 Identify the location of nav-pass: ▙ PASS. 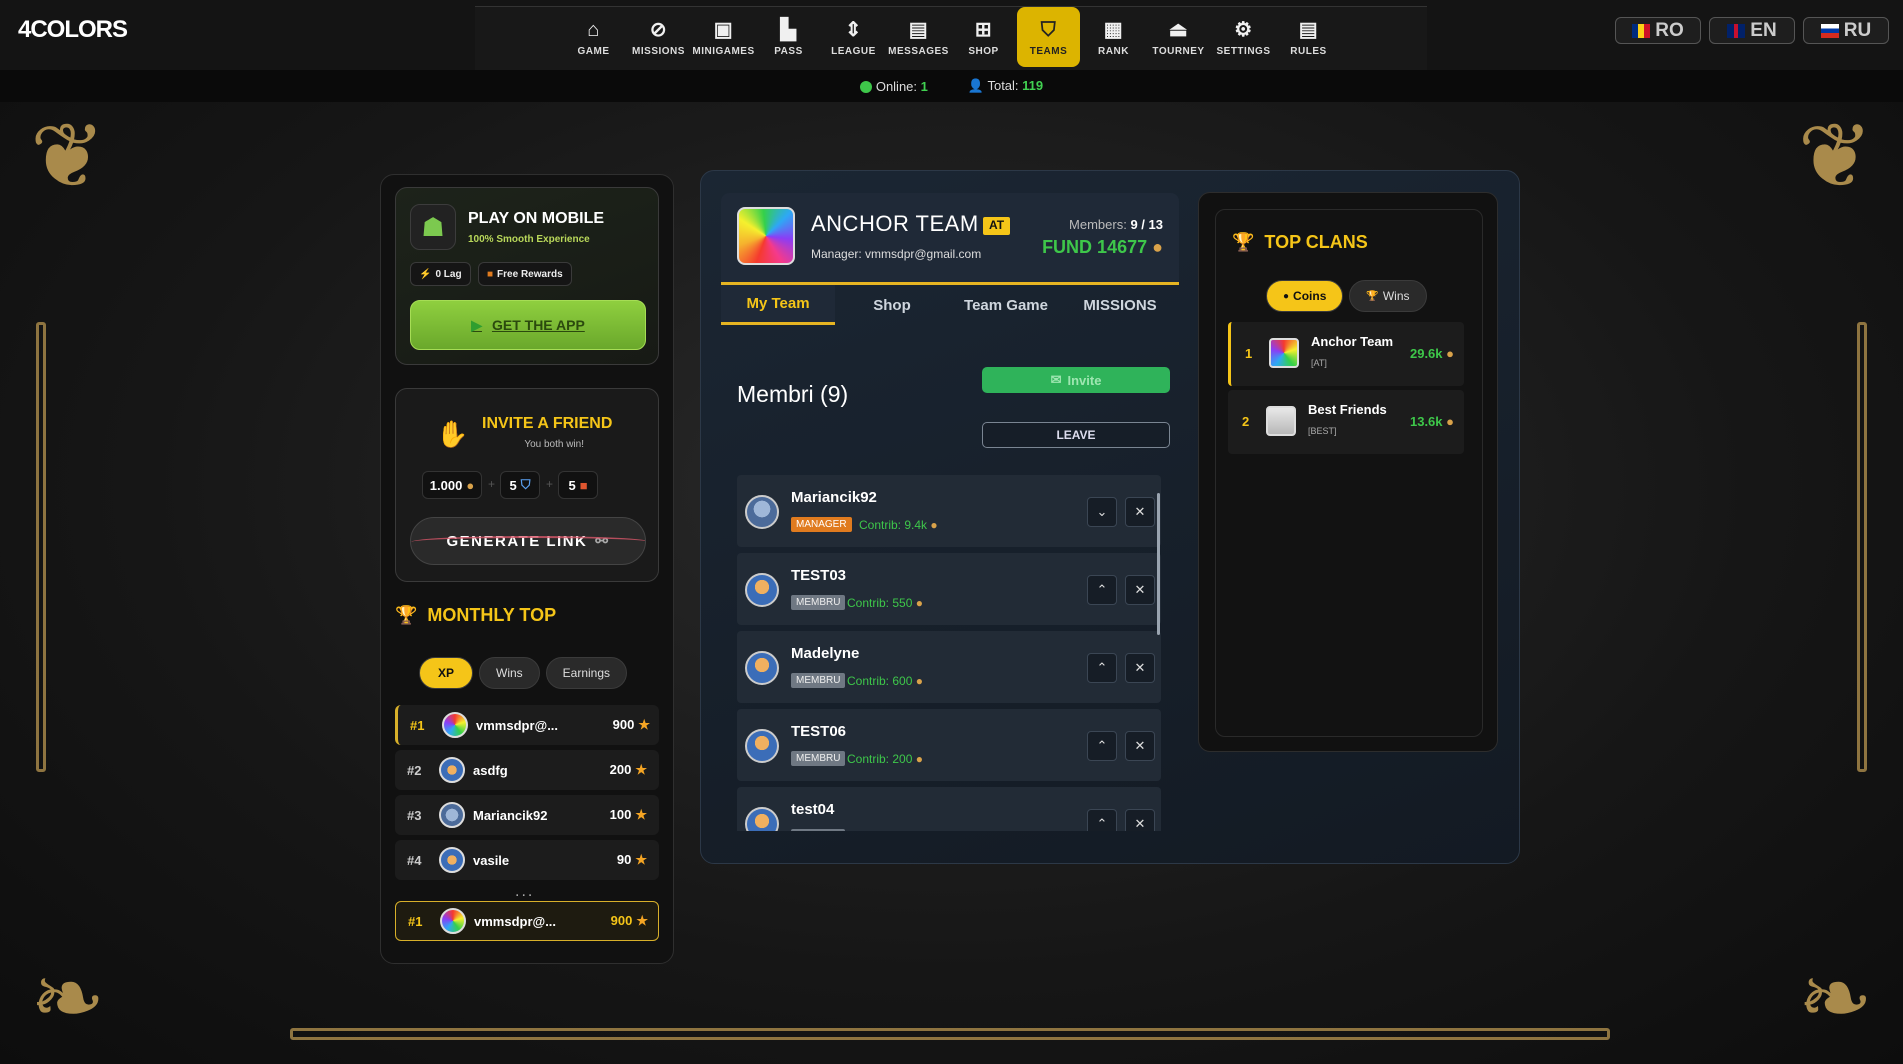
(788, 37).